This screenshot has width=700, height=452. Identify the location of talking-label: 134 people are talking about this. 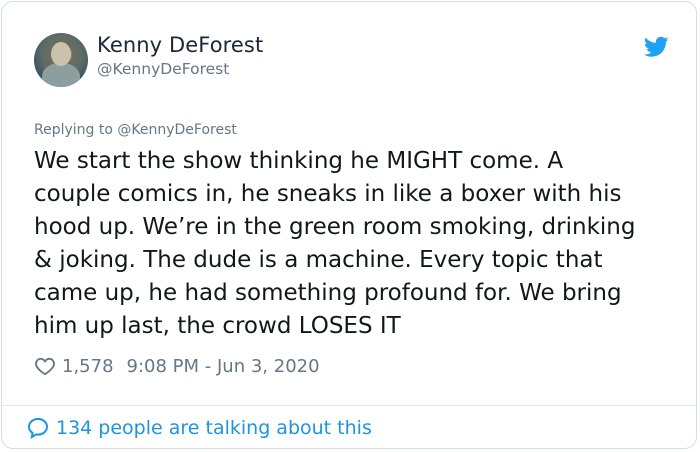
(214, 428).